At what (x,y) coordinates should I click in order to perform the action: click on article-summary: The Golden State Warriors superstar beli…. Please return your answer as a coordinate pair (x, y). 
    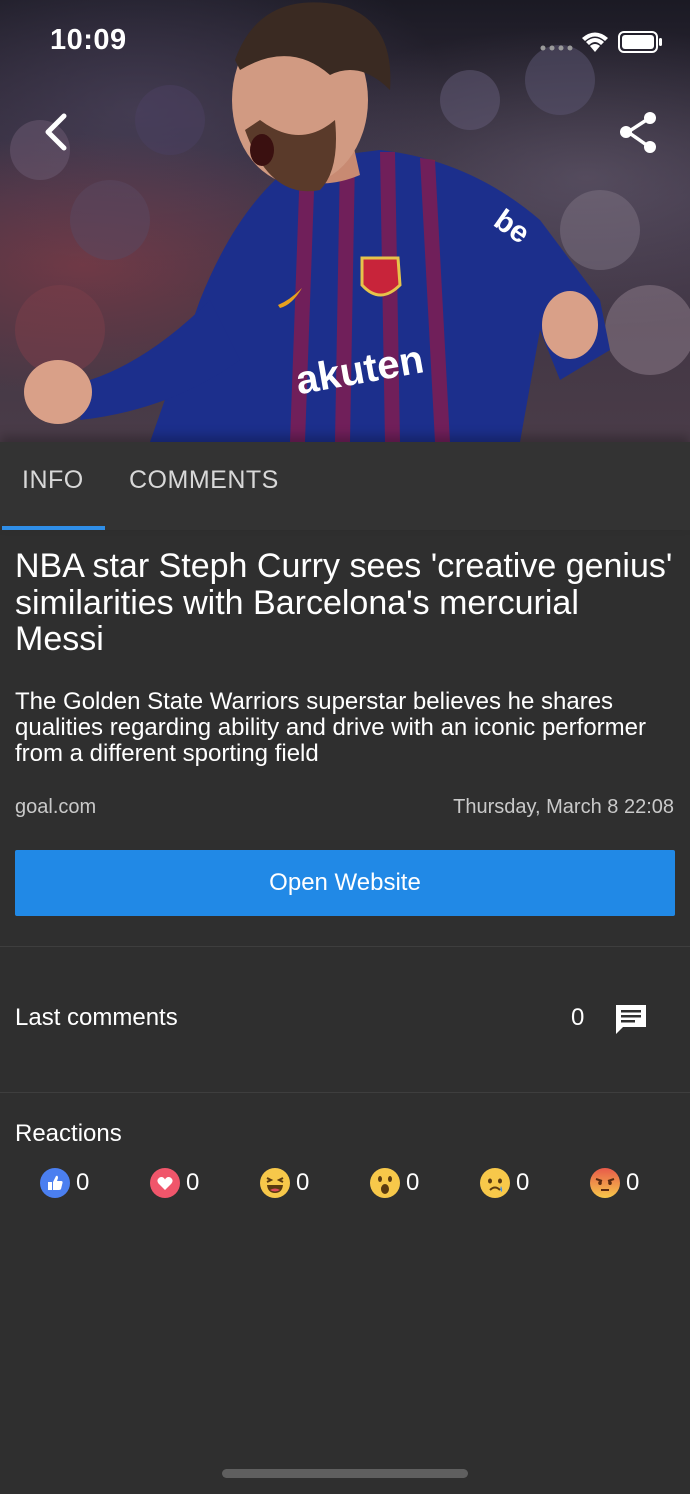
    Looking at the image, I should click on (330, 727).